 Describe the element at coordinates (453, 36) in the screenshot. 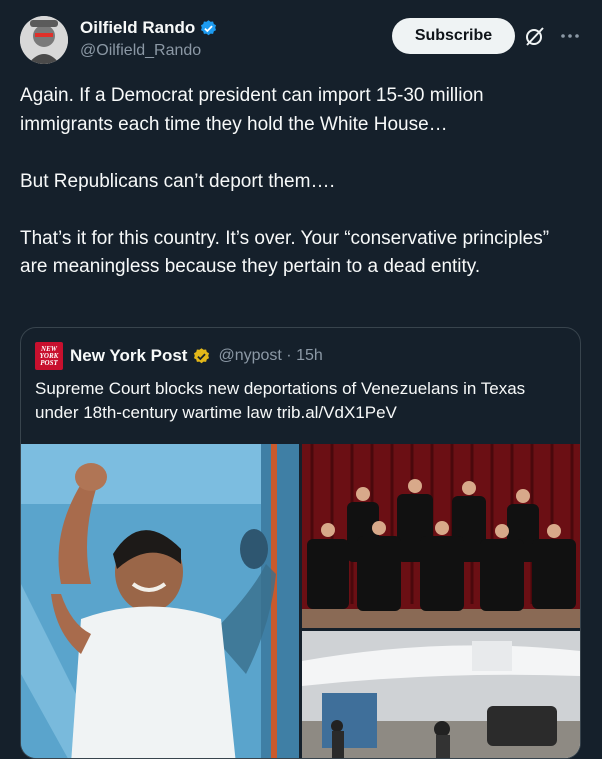

I see `subscribe-button: Subscribe` at that location.